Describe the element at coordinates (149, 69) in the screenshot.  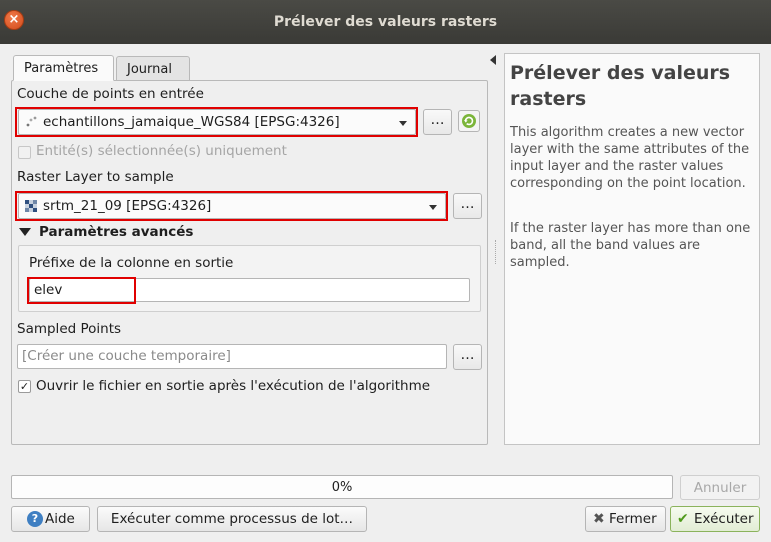
I see `tab-label: Journal` at that location.